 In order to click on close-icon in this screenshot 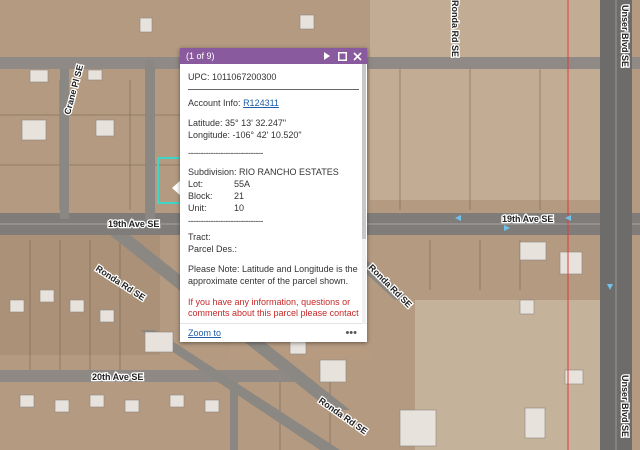, I will do `click(357, 56)`.